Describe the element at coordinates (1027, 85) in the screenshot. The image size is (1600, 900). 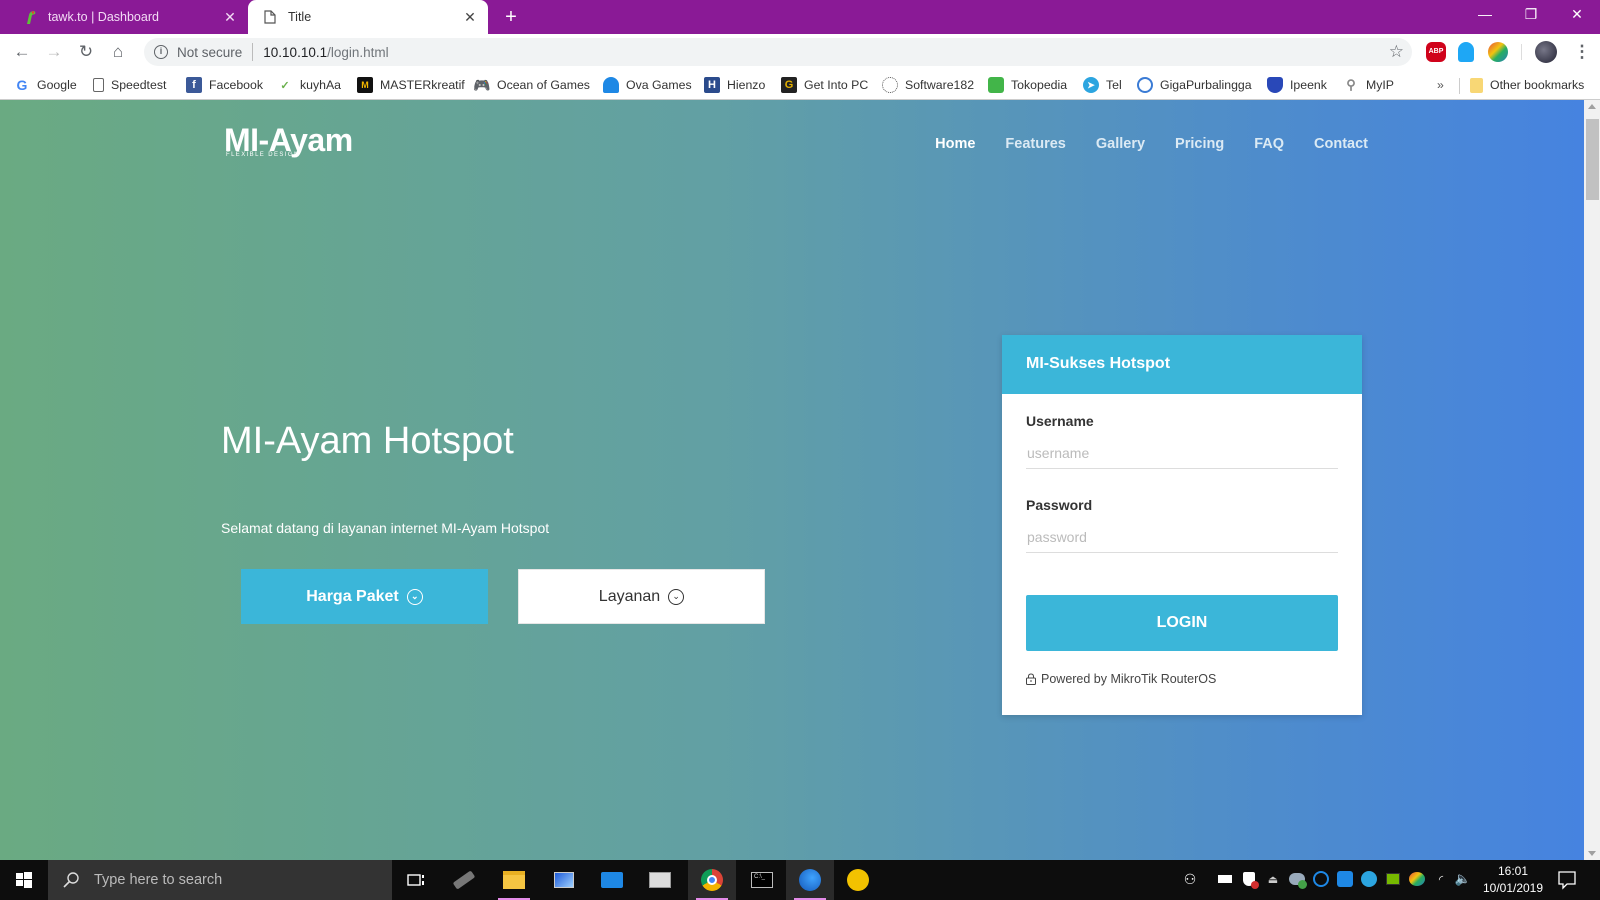
I see `bookmark-tokopedia: Tokopedia` at that location.